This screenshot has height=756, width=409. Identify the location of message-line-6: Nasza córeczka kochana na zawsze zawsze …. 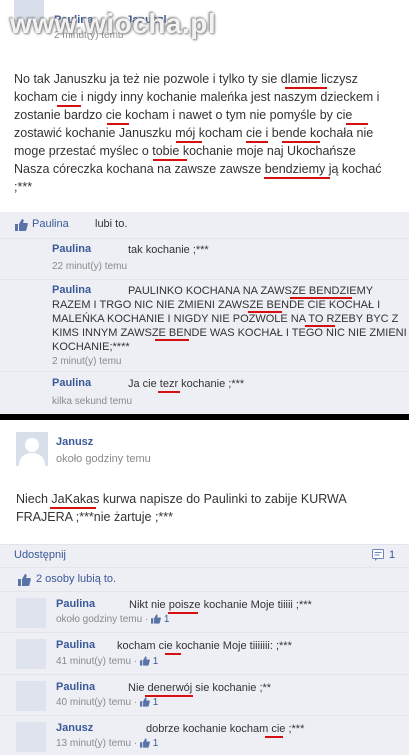
(198, 169).